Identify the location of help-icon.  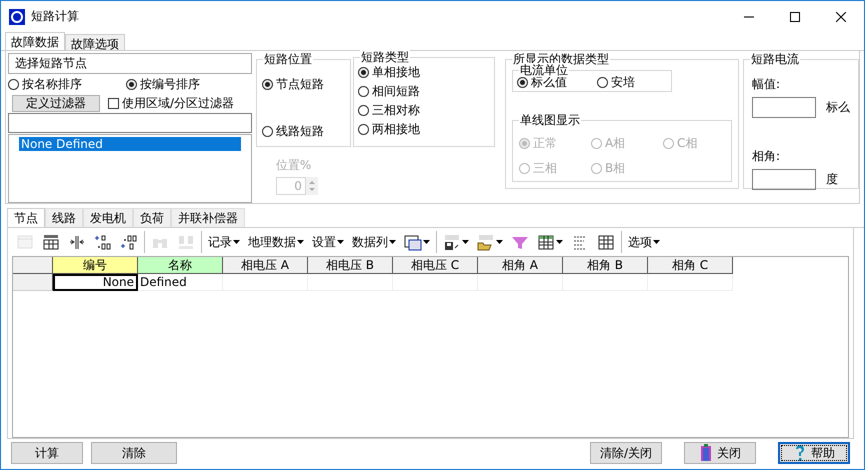
(800, 453).